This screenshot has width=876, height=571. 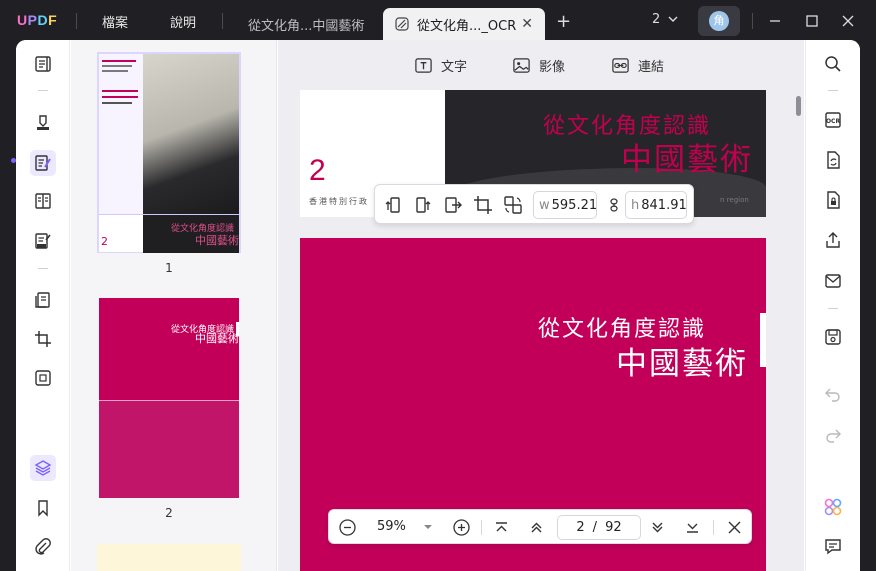 What do you see at coordinates (635, 205) in the screenshot?
I see `height-label: h` at bounding box center [635, 205].